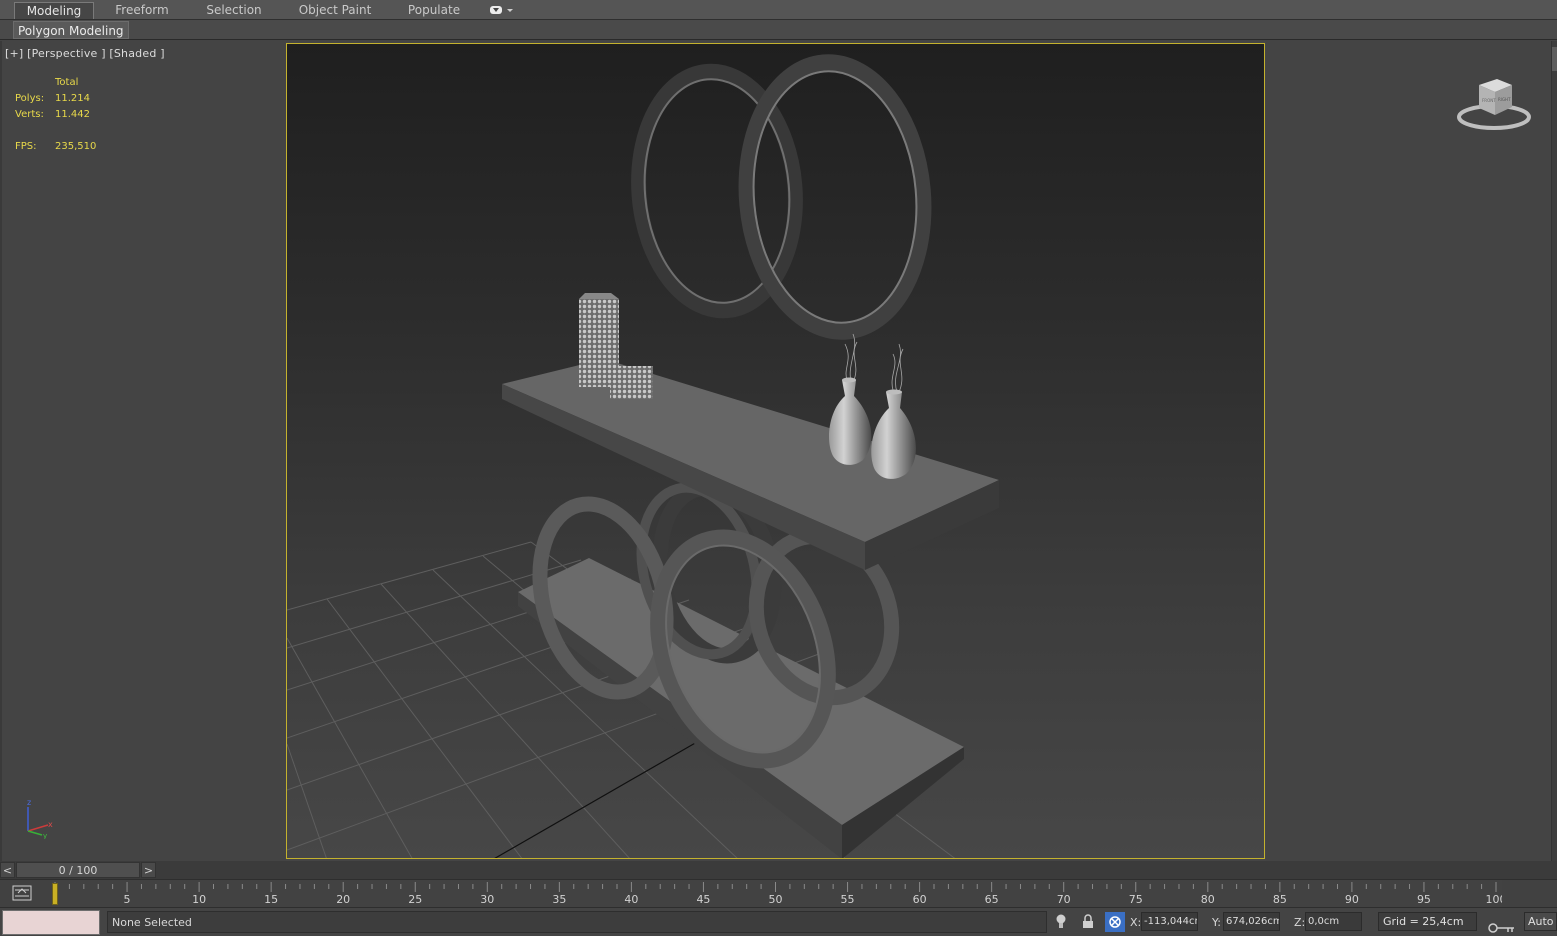 This screenshot has height=936, width=1557. What do you see at coordinates (78, 870) in the screenshot?
I see `time-slider-thumb: 0 / 100` at bounding box center [78, 870].